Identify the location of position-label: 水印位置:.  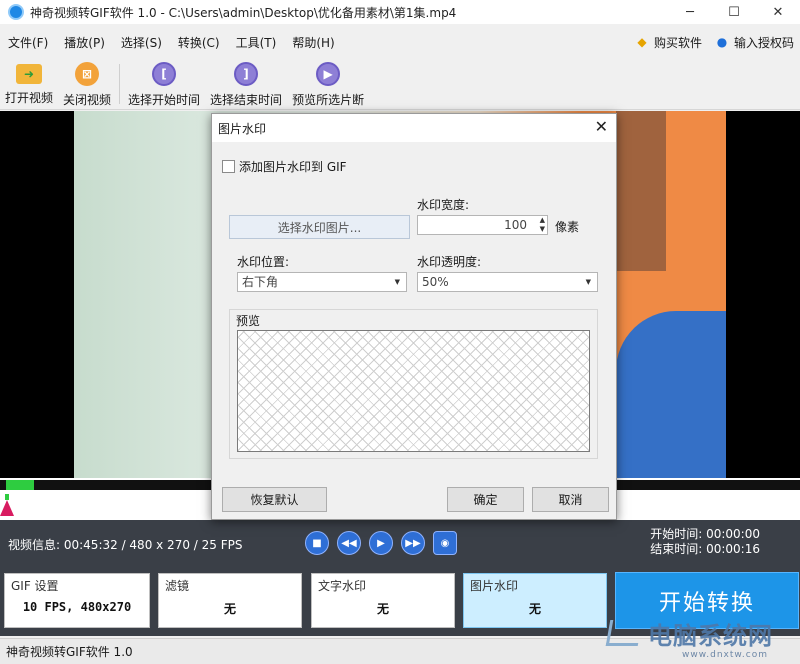
(263, 262).